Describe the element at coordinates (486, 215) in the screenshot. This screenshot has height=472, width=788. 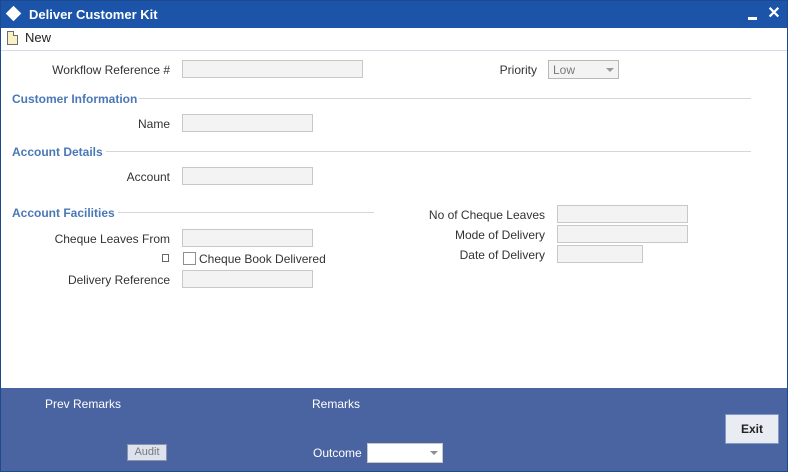
I see `no-of-cheque-leaves-label: No of Cheque Leaves` at that location.